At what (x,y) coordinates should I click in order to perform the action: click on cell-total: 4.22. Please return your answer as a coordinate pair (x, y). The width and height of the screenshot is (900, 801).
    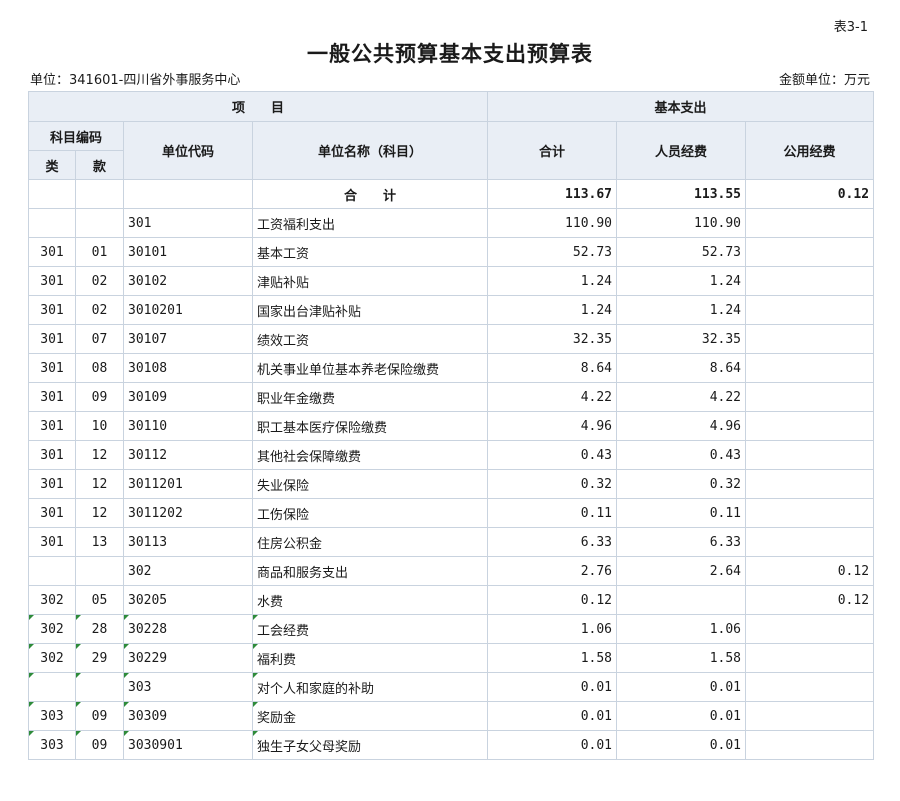
    Looking at the image, I should click on (552, 397).